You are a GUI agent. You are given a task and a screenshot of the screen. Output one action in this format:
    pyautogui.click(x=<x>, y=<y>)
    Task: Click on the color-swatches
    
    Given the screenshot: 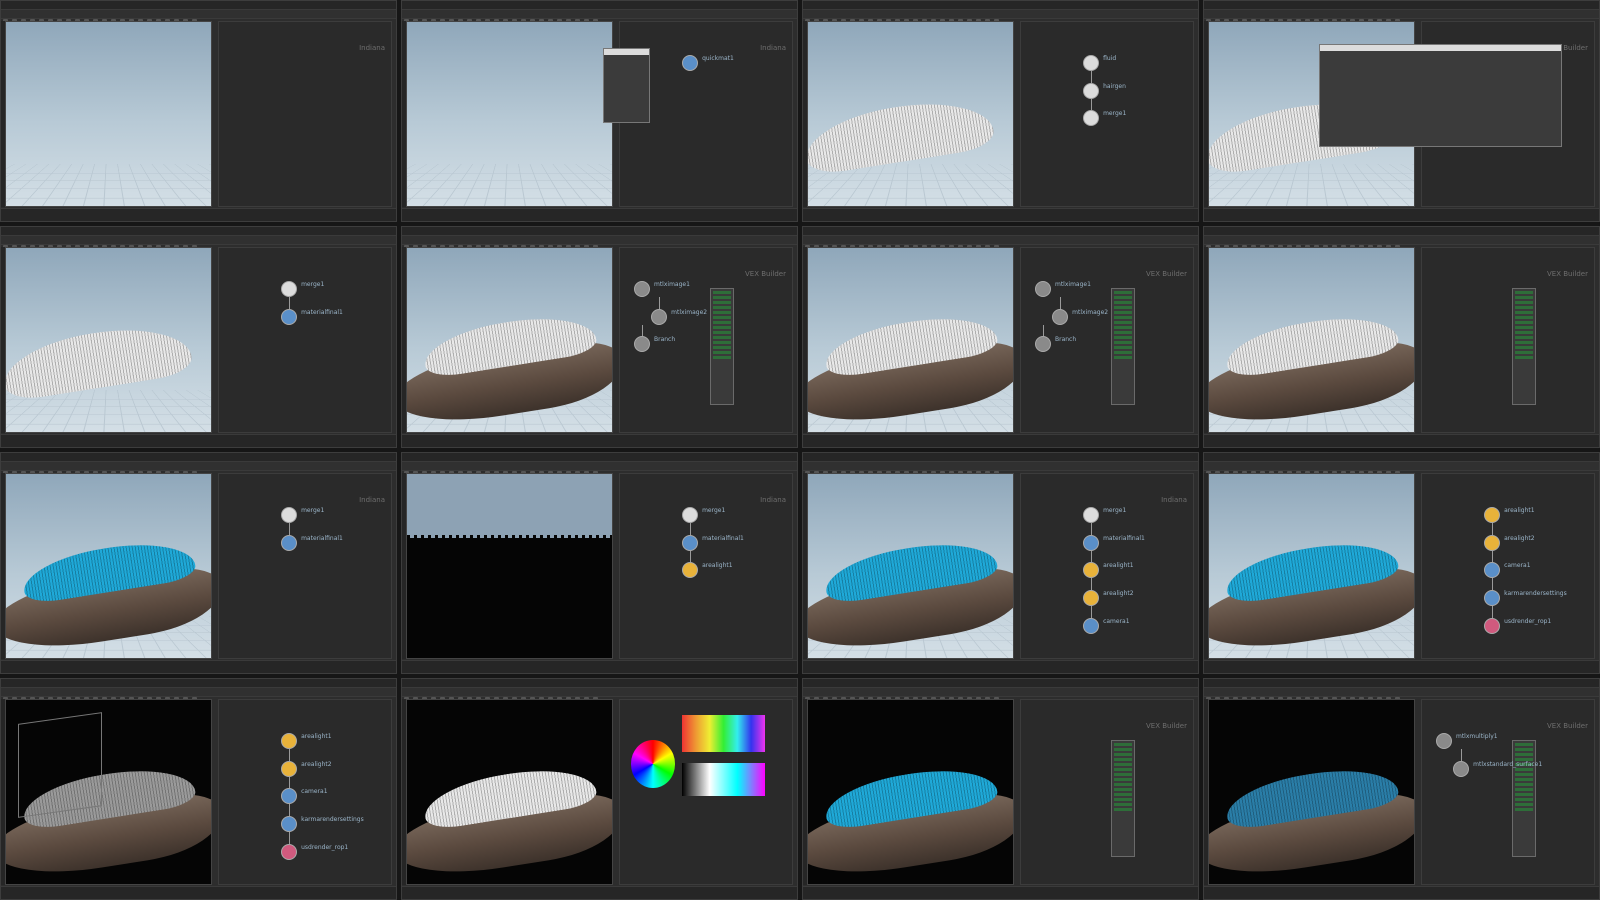 What is the action you would take?
    pyautogui.click(x=723, y=733)
    